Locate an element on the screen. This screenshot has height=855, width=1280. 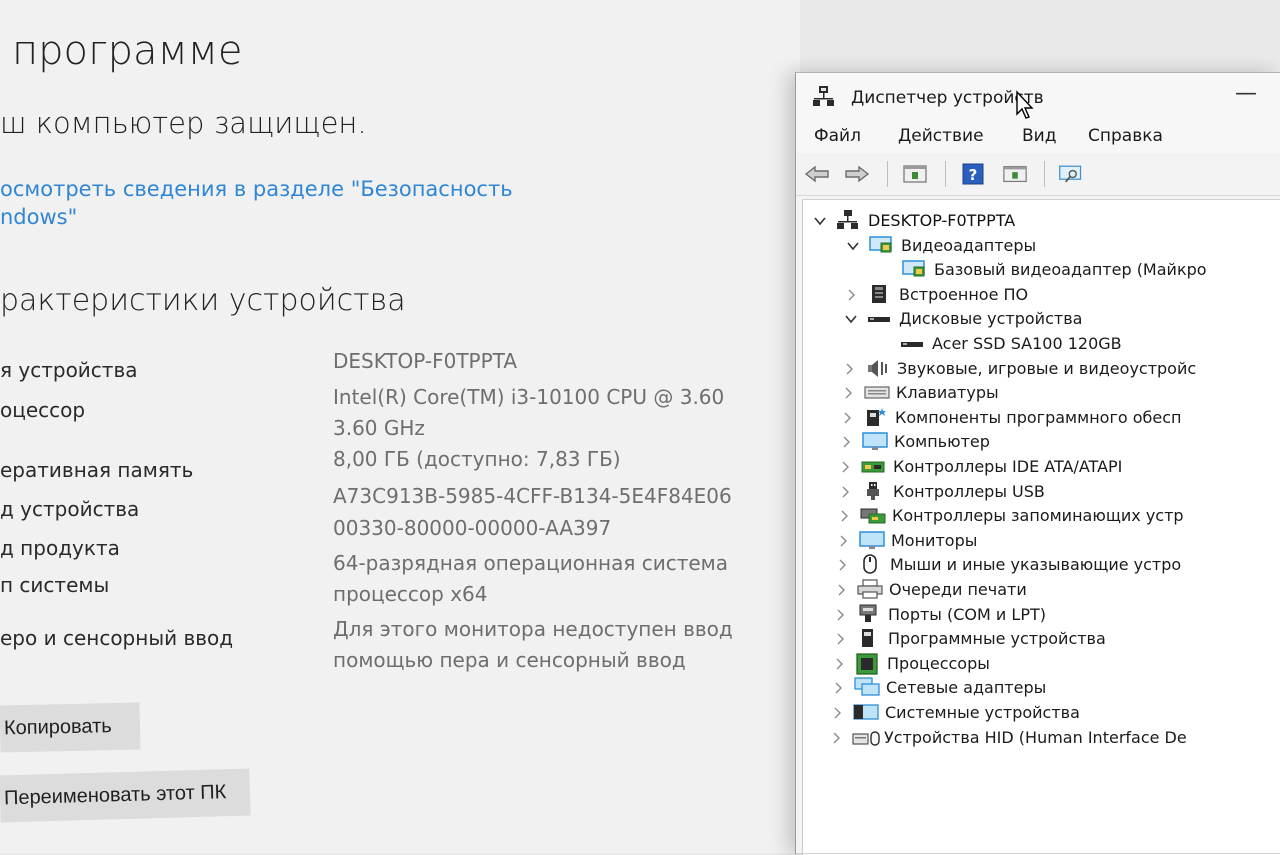
tree-category-node: Дисковые устройства is located at coordinates (963, 318).